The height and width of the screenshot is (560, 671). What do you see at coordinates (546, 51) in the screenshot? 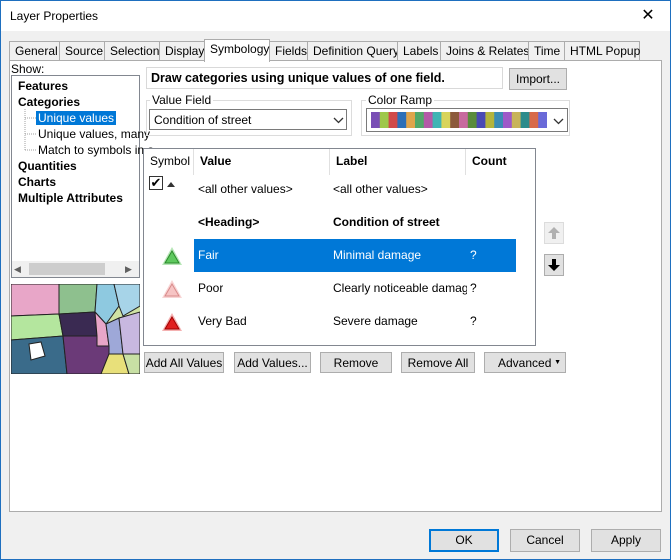
I see `tab-time: Time` at bounding box center [546, 51].